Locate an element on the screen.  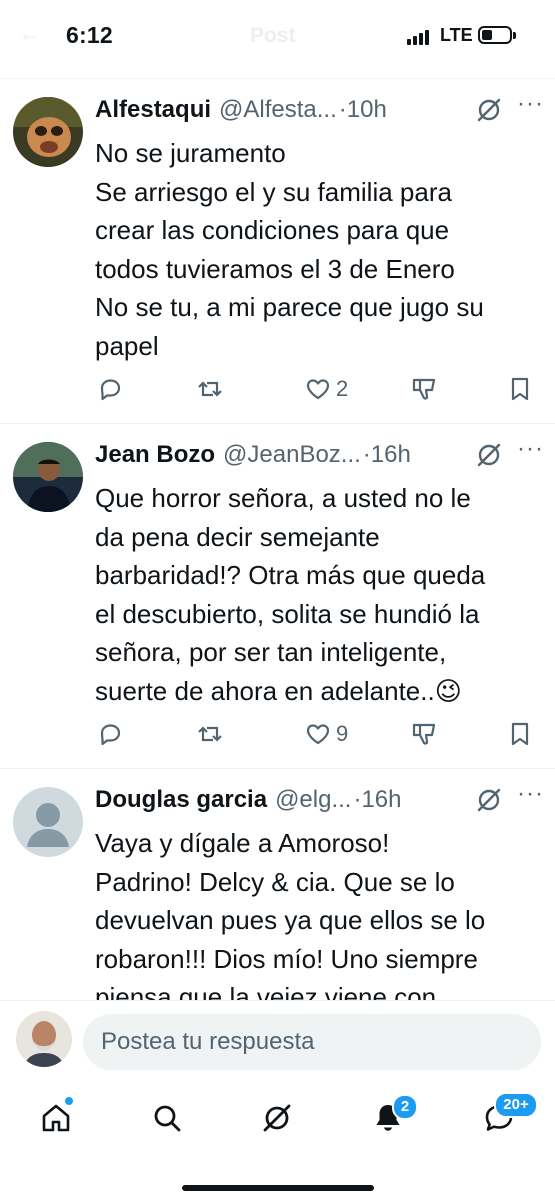
search-icon is located at coordinates (167, 1118).